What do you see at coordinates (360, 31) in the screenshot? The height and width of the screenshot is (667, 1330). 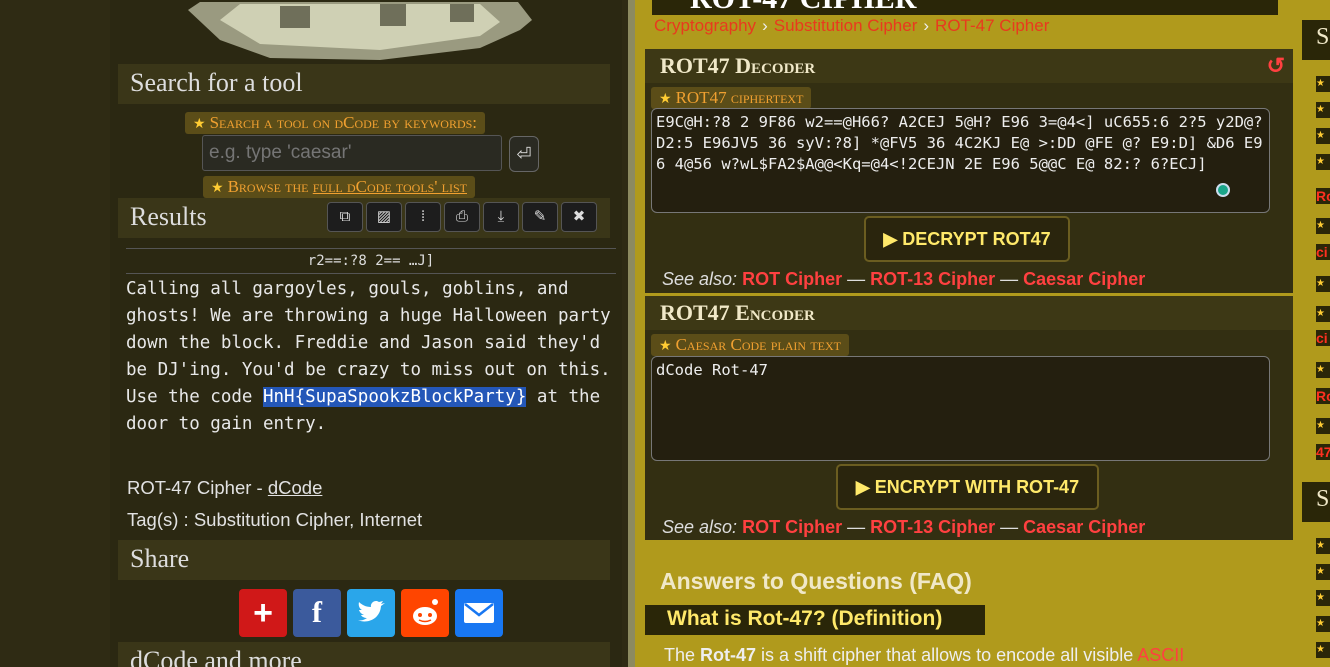 I see `castle-logo` at bounding box center [360, 31].